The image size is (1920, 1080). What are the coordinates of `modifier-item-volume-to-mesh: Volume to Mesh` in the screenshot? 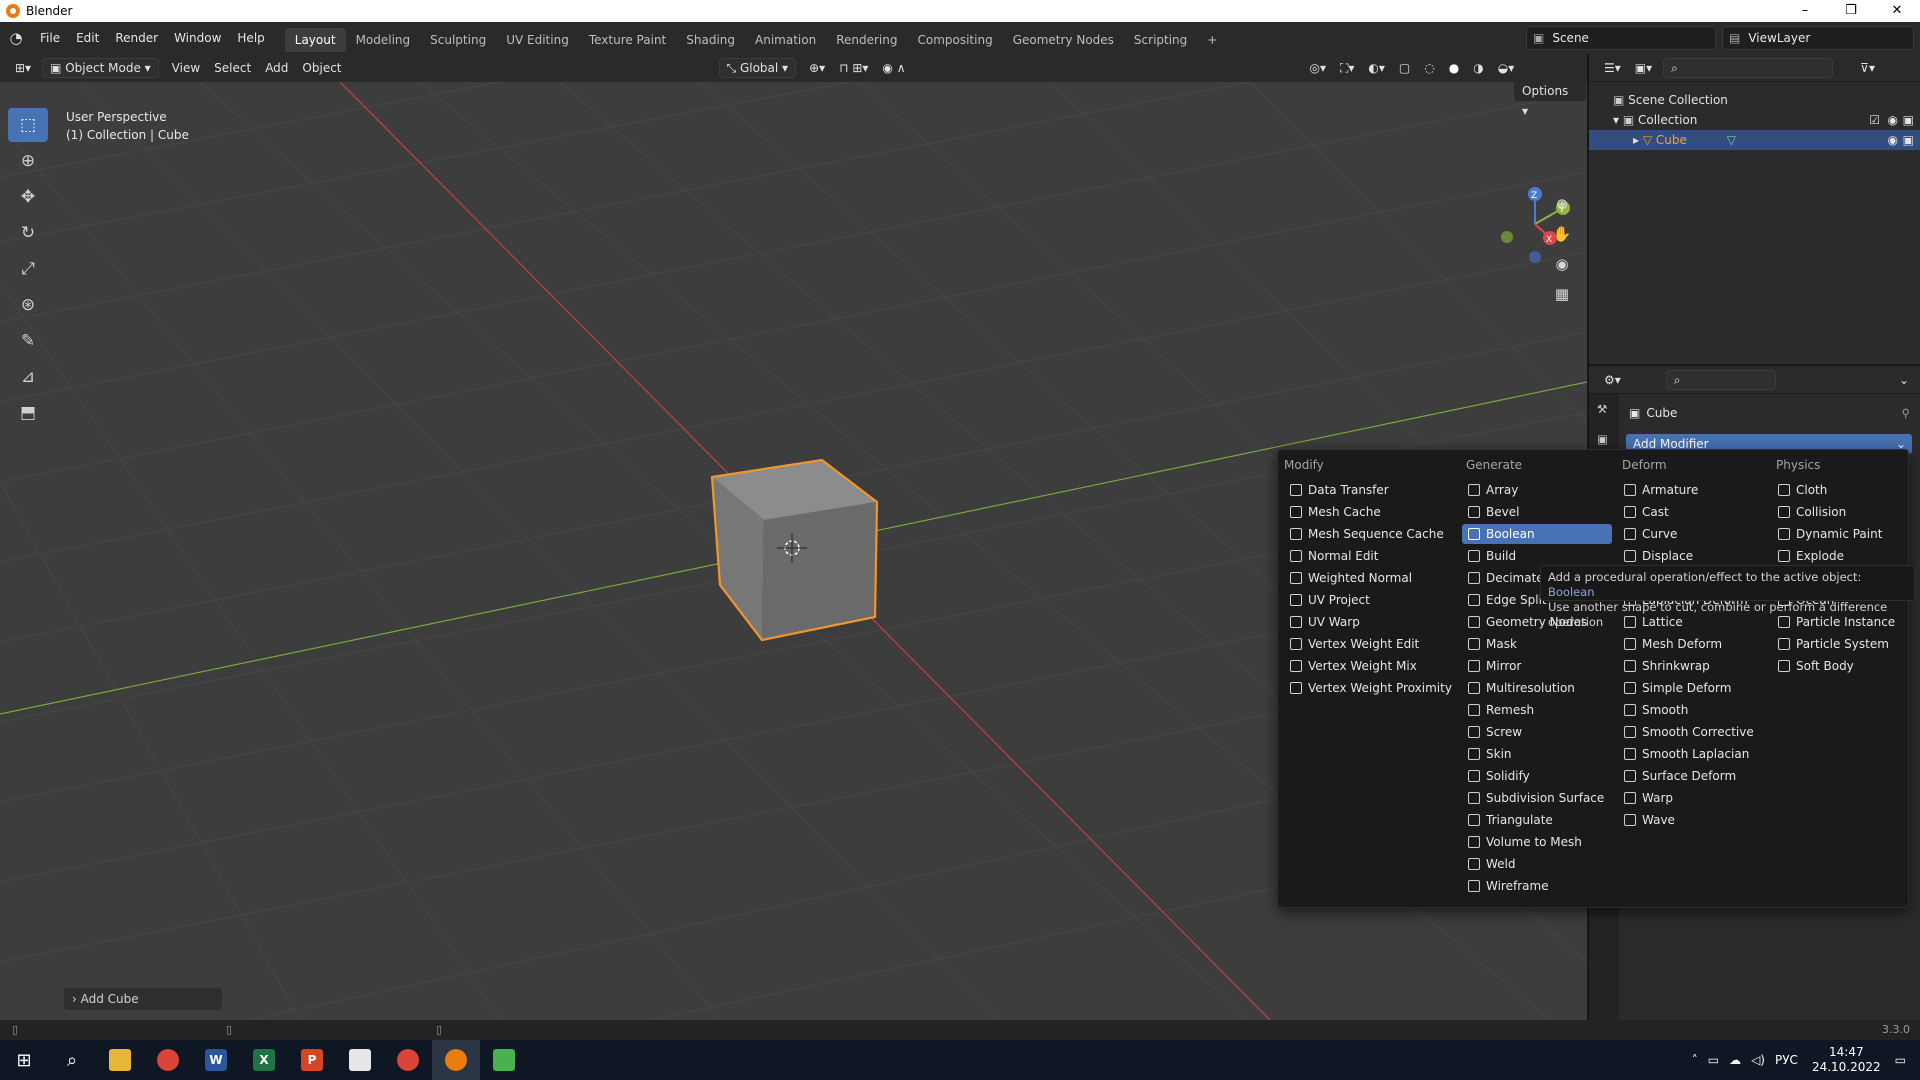 It's located at (1537, 842).